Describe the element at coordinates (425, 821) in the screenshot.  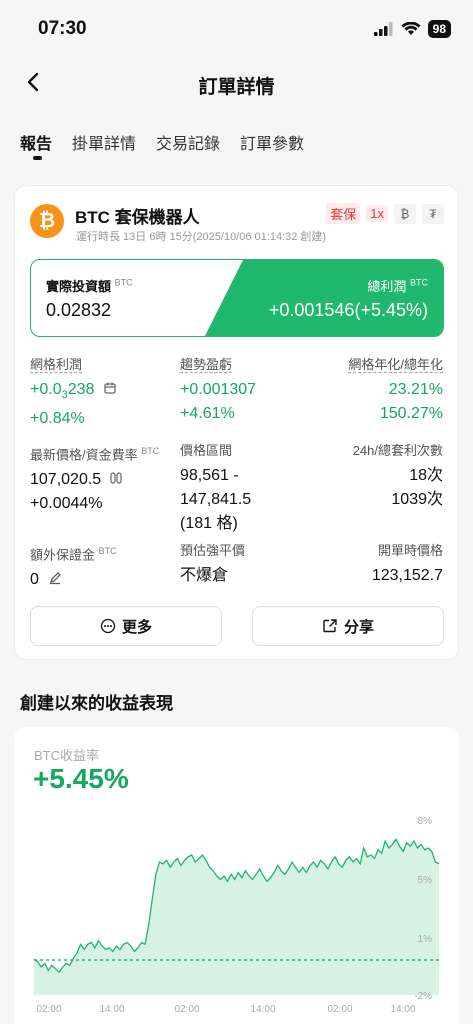
I see `y-tick-label: 8%` at that location.